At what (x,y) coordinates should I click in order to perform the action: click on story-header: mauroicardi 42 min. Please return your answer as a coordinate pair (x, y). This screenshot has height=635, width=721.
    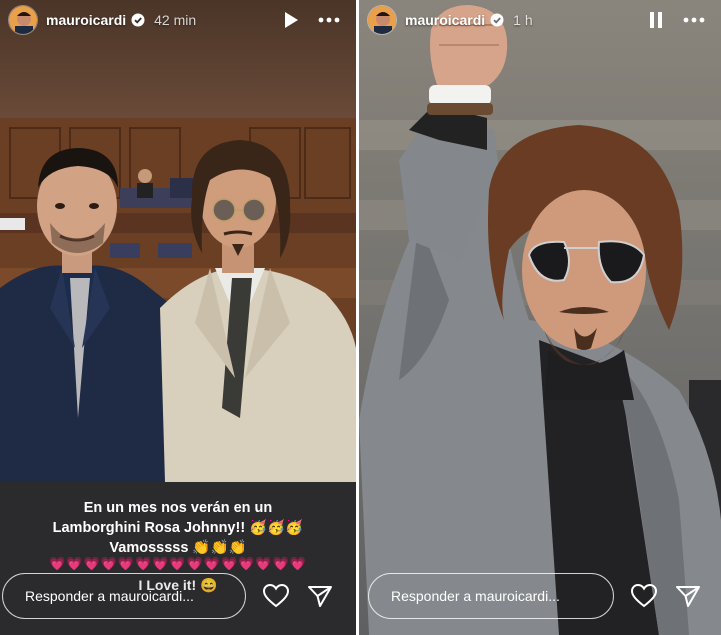
    Looking at the image, I should click on (178, 20).